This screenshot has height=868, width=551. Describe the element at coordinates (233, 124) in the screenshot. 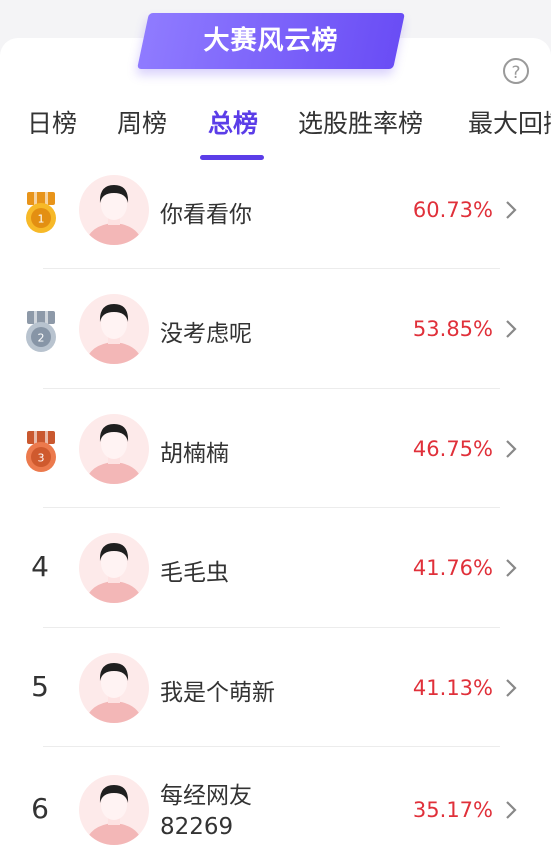

I see `tab-overall: 总榜` at that location.